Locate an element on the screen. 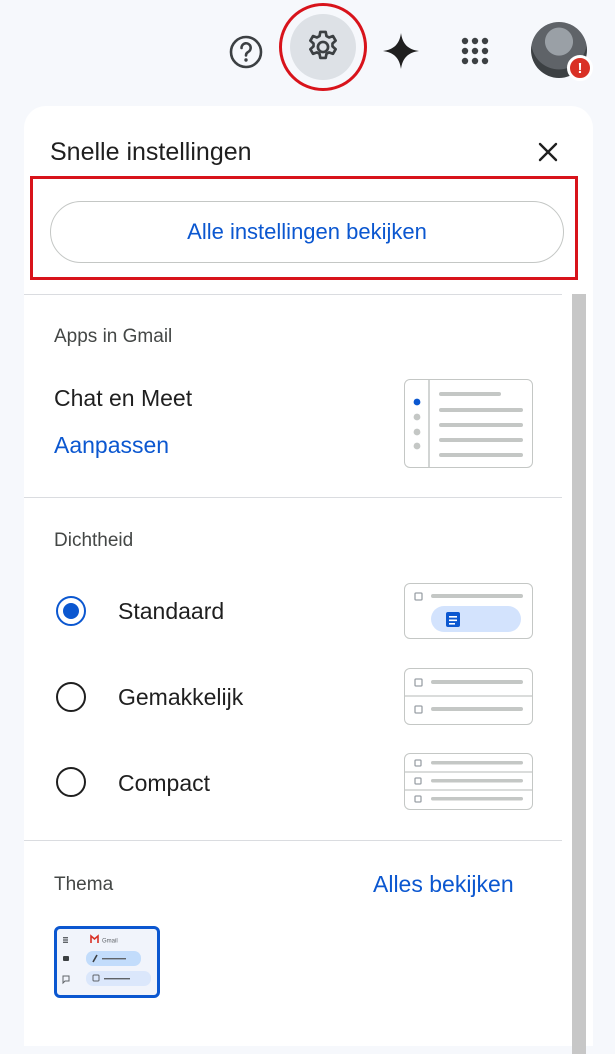  close-icon is located at coordinates (548, 152).